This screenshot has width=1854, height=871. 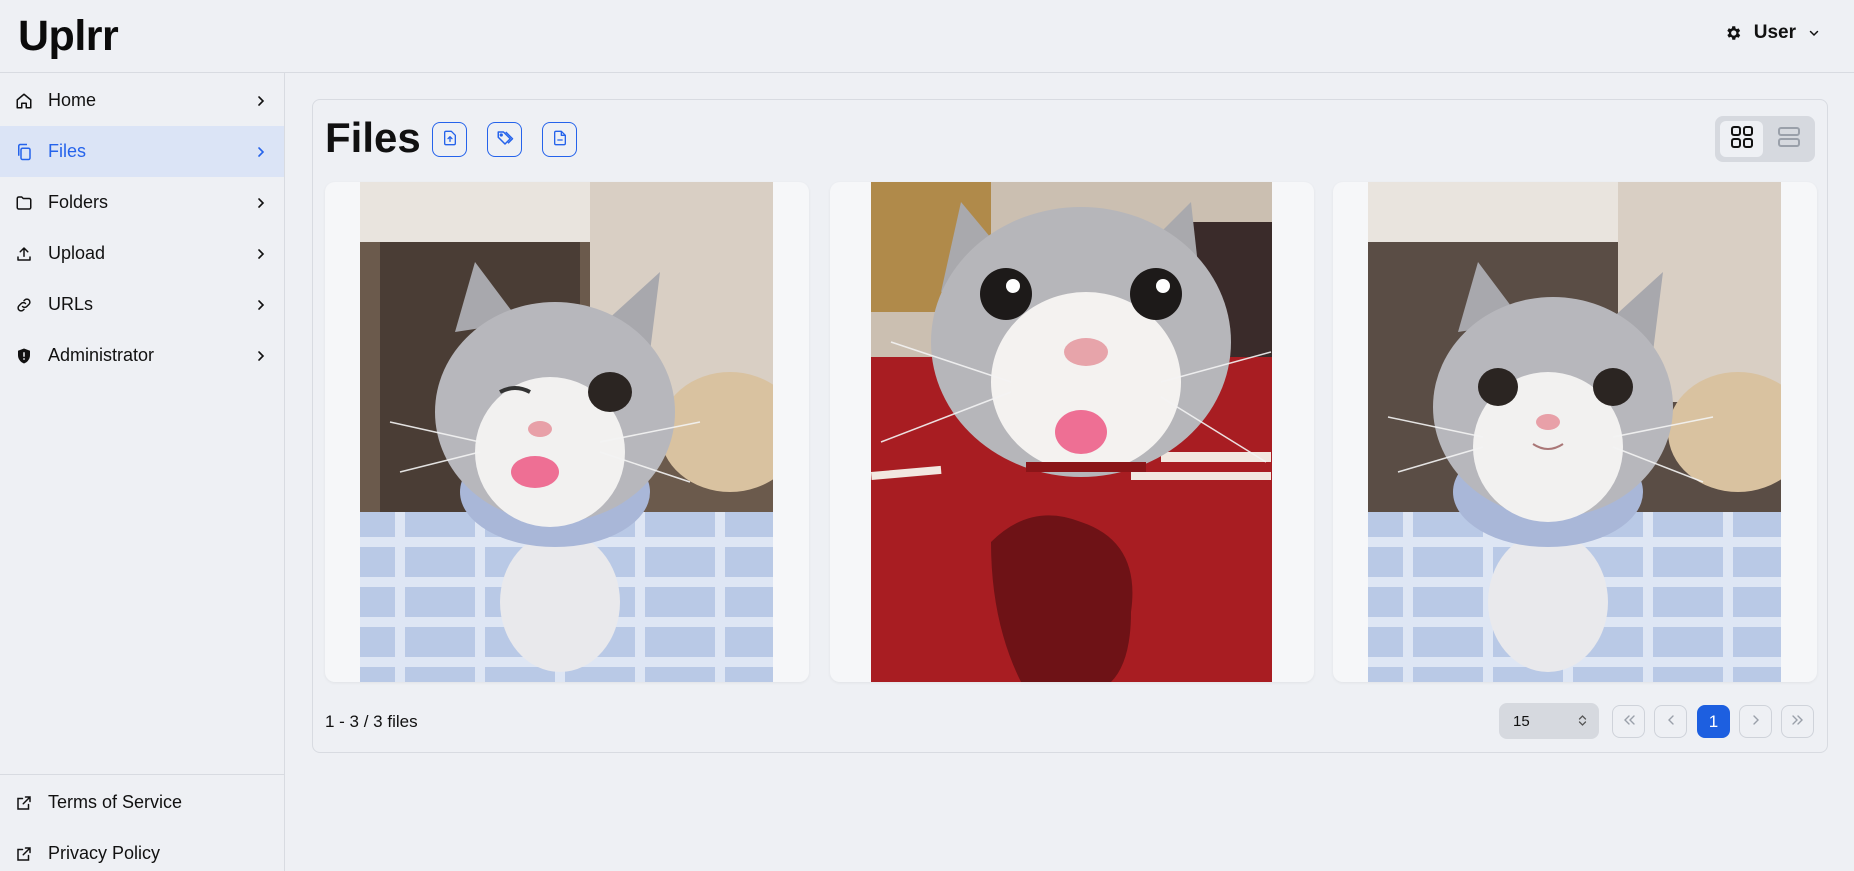 What do you see at coordinates (1582, 722) in the screenshot?
I see `sort-arrows-icon` at bounding box center [1582, 722].